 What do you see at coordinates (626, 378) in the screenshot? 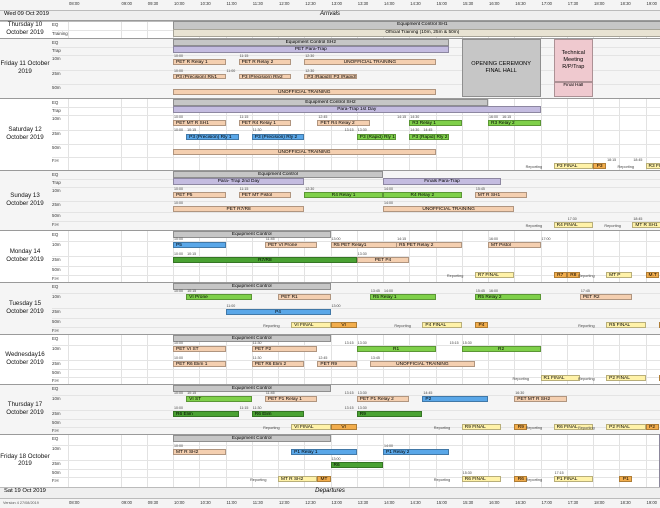
I see `event-wed16-f2: P2 FINAL` at bounding box center [626, 378].